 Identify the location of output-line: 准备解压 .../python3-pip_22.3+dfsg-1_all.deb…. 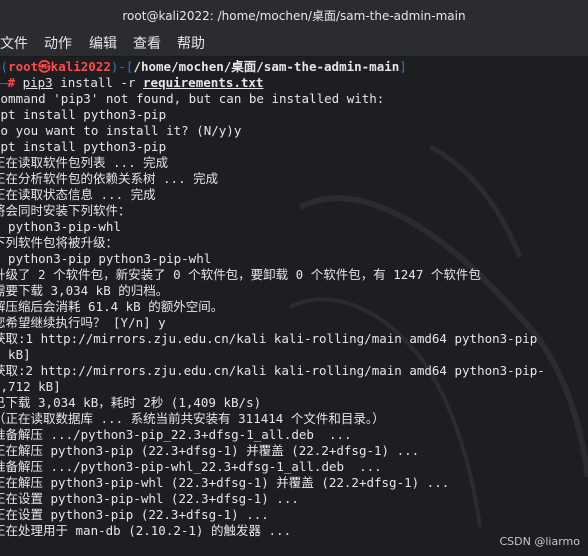
(176, 434).